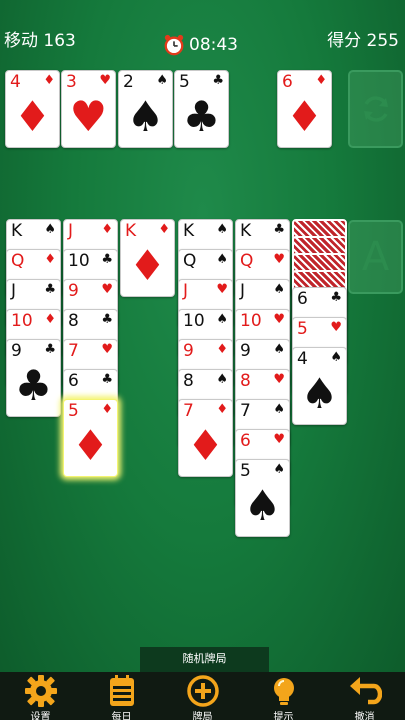  I want to click on card-rank: 4, so click(302, 359).